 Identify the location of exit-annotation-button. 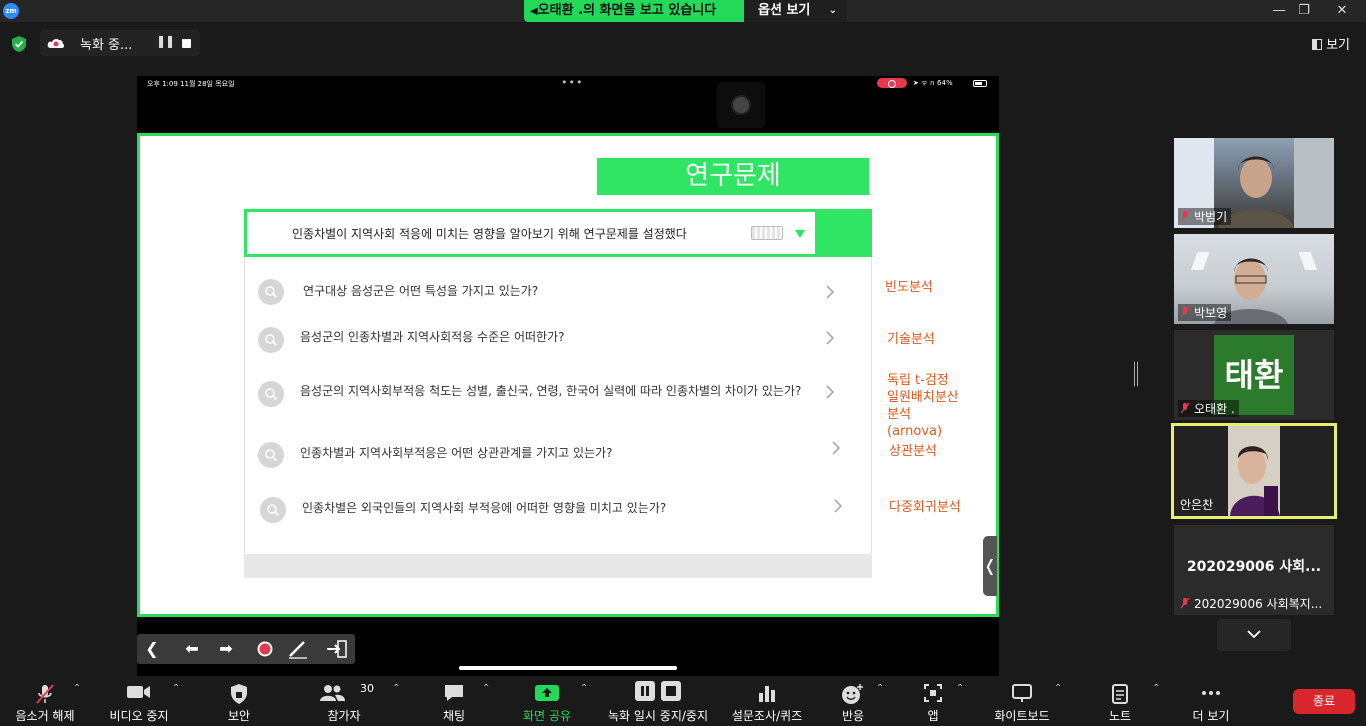
(337, 649).